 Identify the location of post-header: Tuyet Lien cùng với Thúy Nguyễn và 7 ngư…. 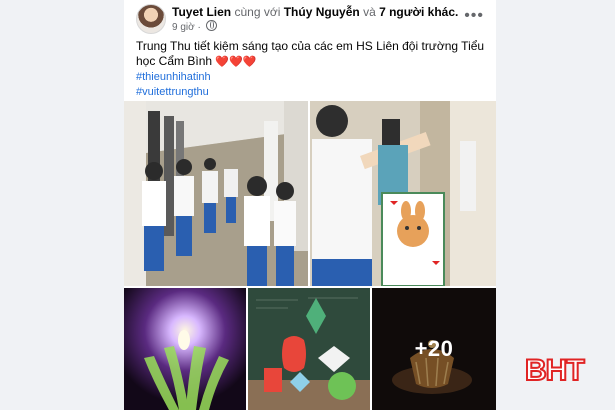
(312, 18).